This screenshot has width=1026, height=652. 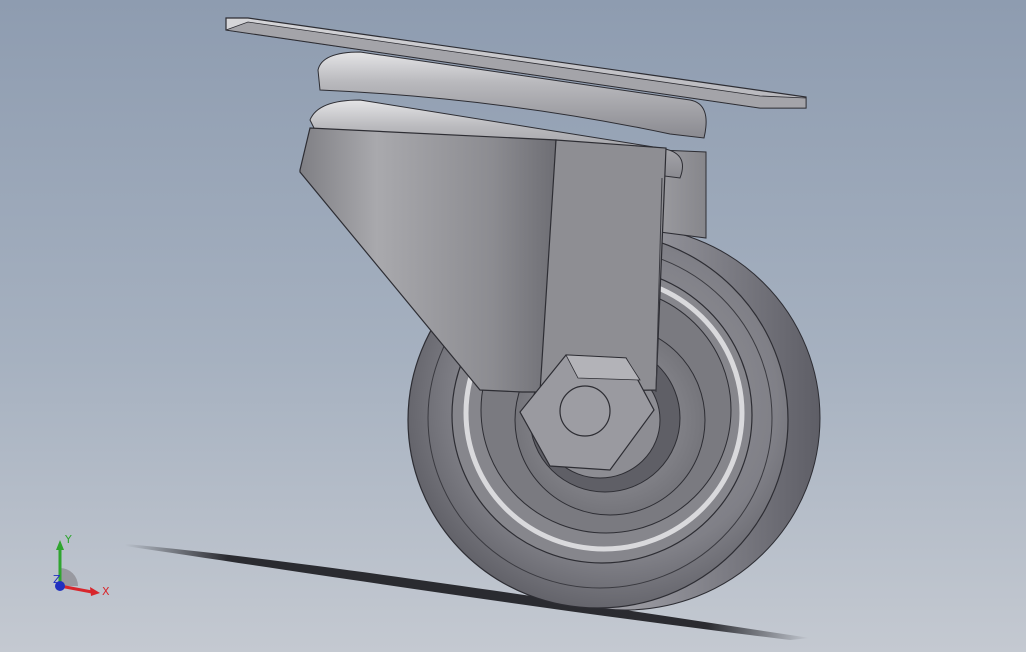 What do you see at coordinates (603, 266) in the screenshot?
I see `fork-side-plate` at bounding box center [603, 266].